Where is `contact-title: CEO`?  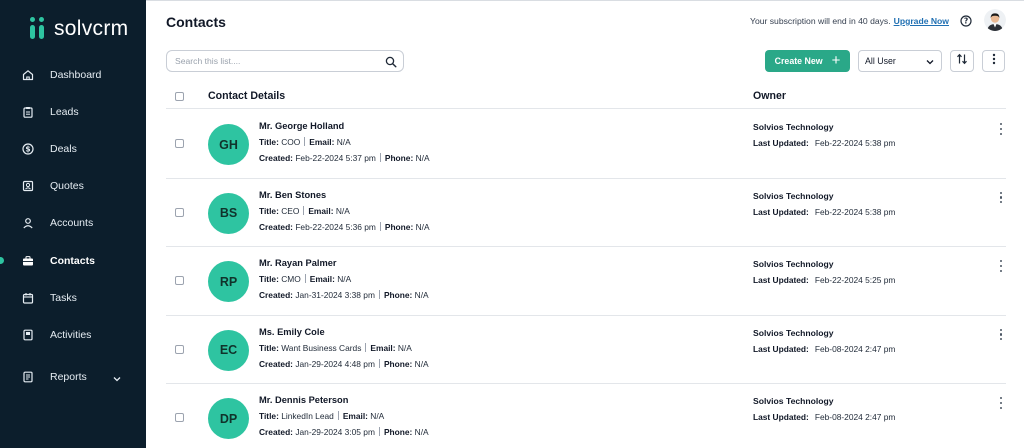 contact-title: CEO is located at coordinates (290, 210).